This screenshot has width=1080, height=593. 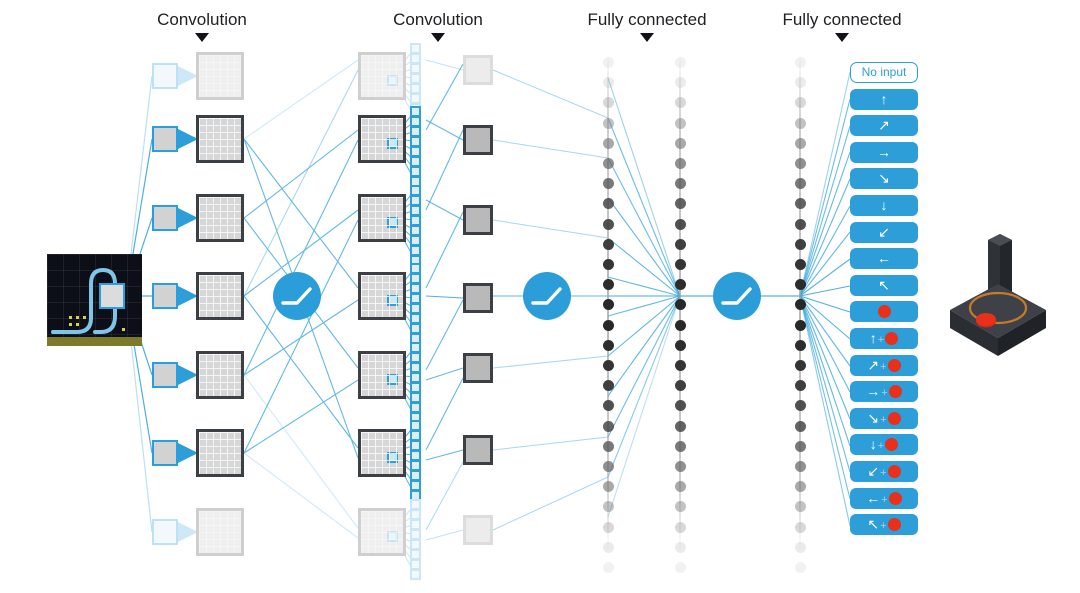 What do you see at coordinates (884, 471) in the screenshot?
I see `action-button-down-left-plus-fire: ↙+` at bounding box center [884, 471].